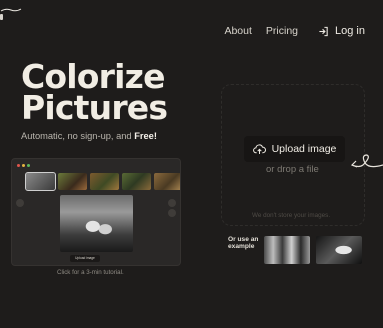  What do you see at coordinates (90, 272) in the screenshot?
I see `tutorial-caption: Click for a 3-min tutorial.` at bounding box center [90, 272].